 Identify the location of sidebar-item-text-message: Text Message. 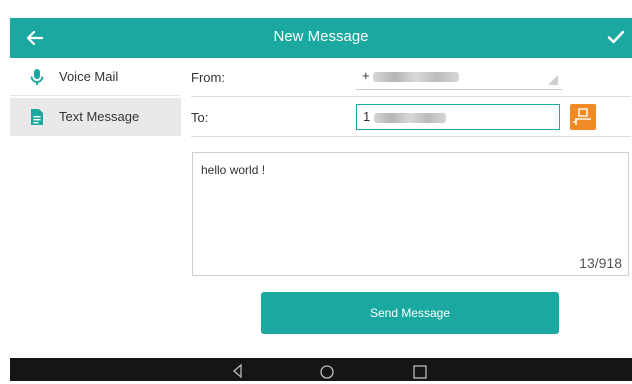
(95, 117).